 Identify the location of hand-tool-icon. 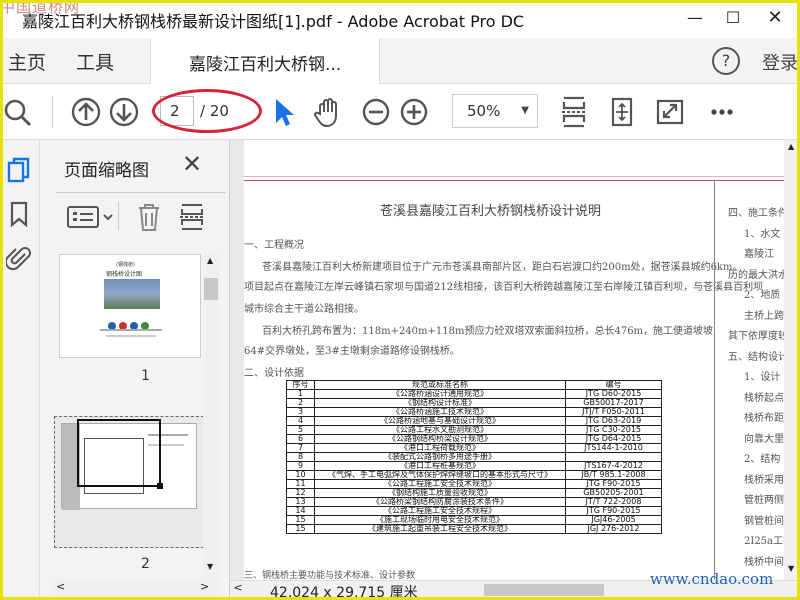
(328, 112).